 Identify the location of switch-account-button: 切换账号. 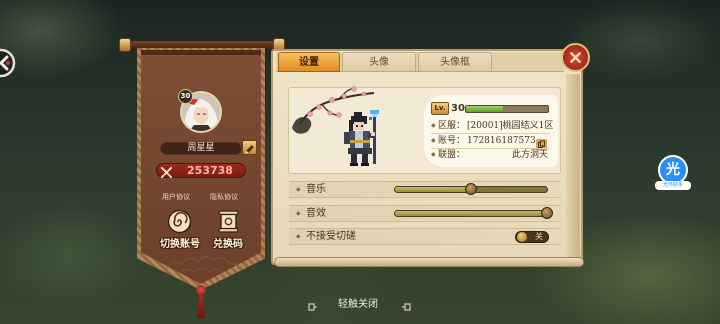
(180, 242).